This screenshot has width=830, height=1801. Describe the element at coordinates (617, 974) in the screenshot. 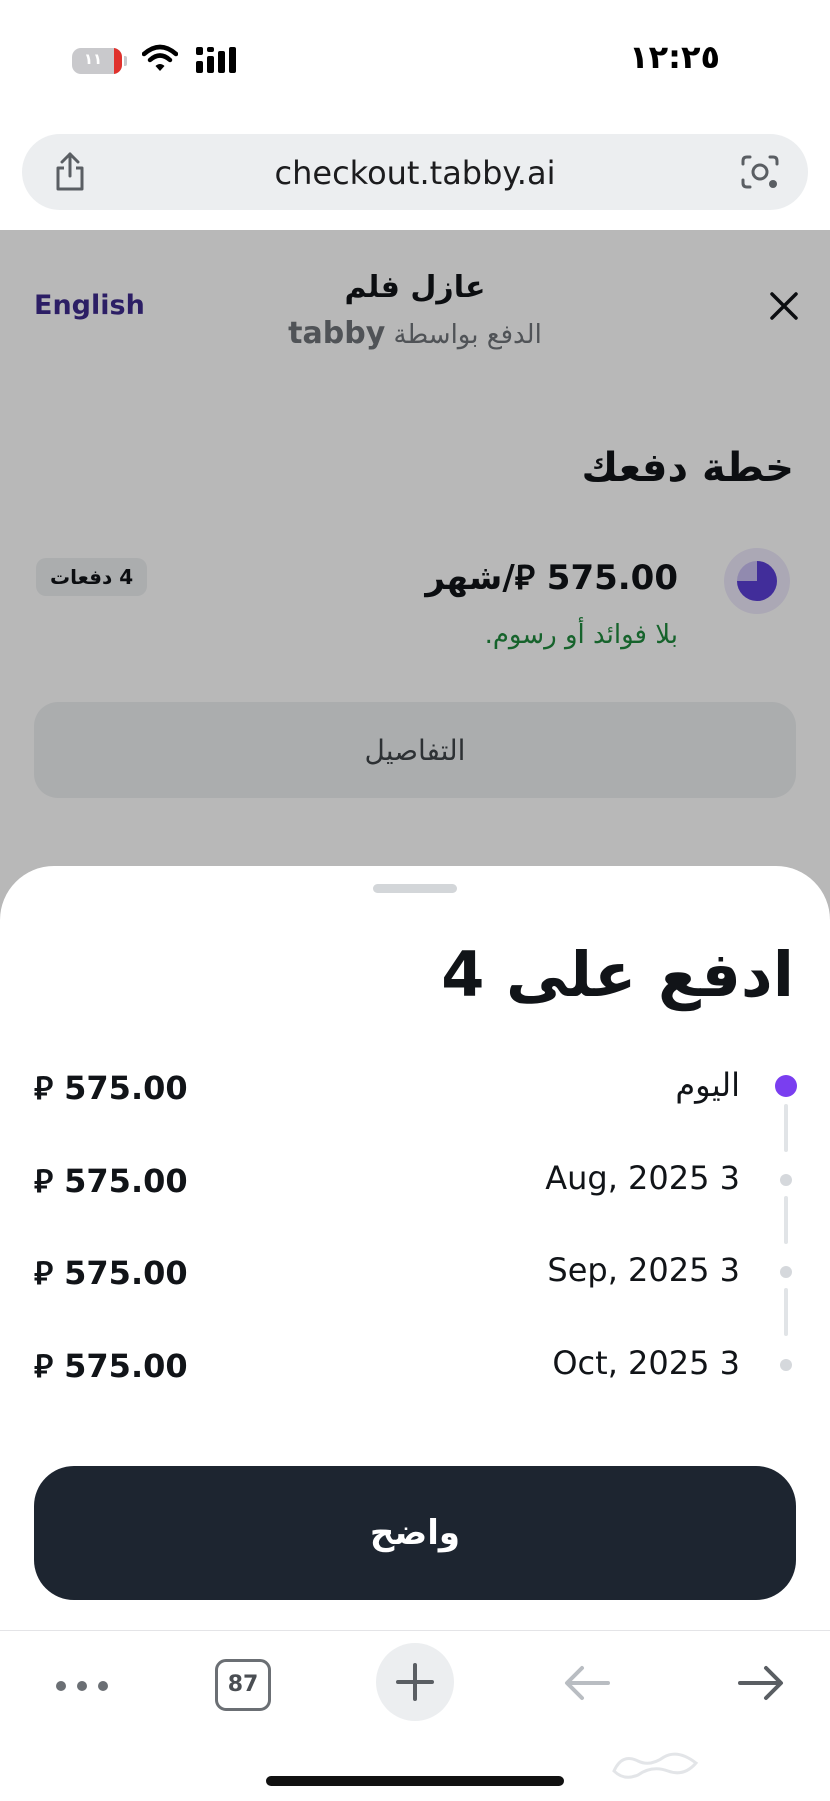

I see `sheet-title: ادفع على 4` at that location.